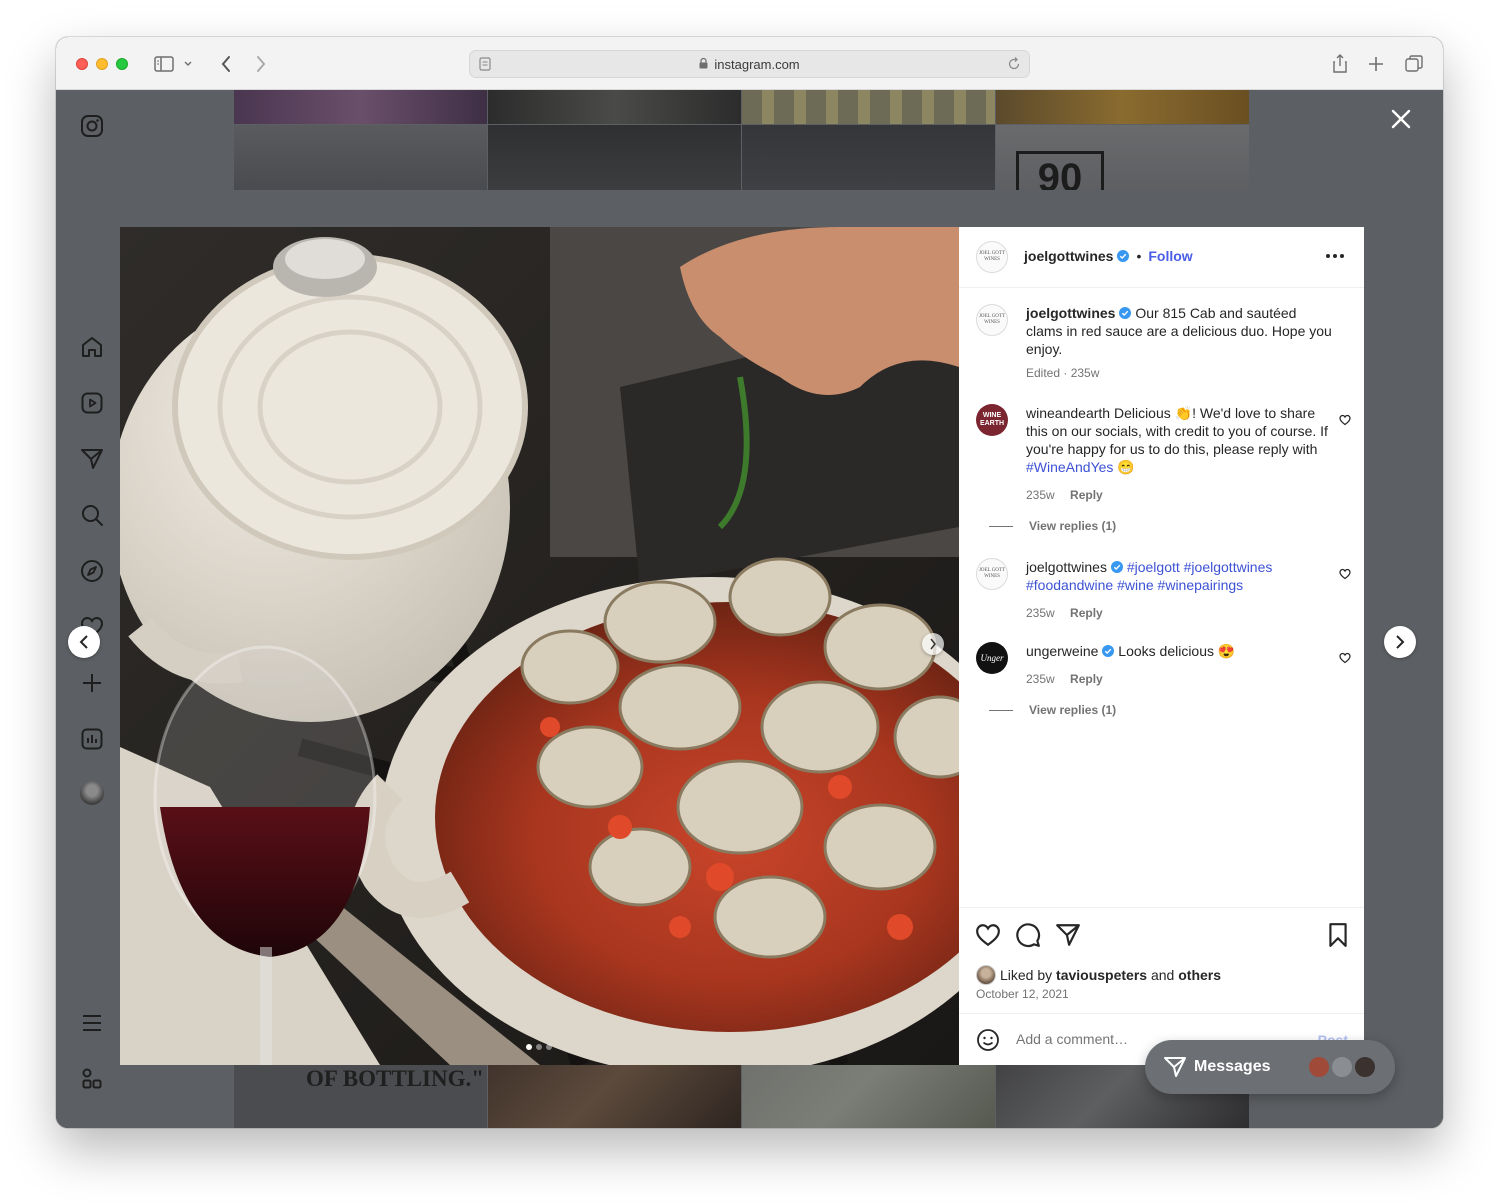 The height and width of the screenshot is (1202, 1499). What do you see at coordinates (92, 347) in the screenshot?
I see `home-icon` at bounding box center [92, 347].